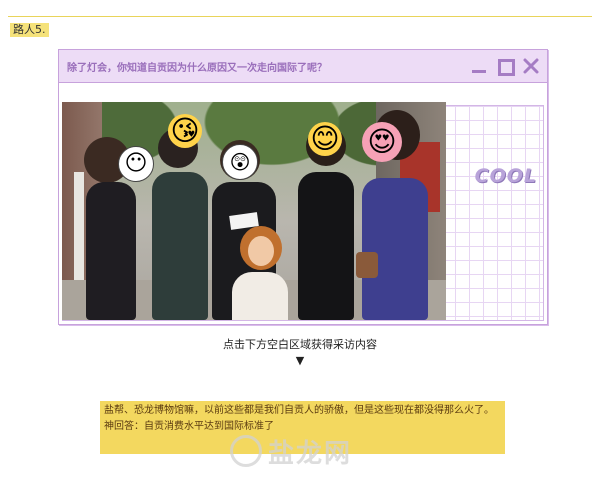 The image size is (600, 480). Describe the element at coordinates (240, 162) in the screenshot. I see `face-sticker-3: 😲` at that location.